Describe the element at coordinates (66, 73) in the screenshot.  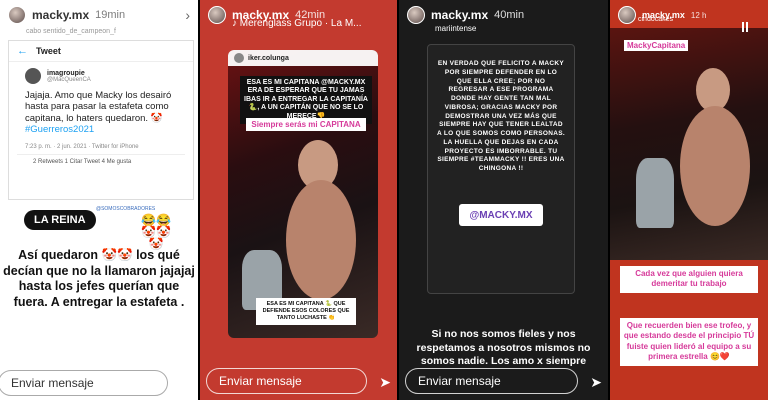
I see `tweet-author-name: imagroupie` at that location.